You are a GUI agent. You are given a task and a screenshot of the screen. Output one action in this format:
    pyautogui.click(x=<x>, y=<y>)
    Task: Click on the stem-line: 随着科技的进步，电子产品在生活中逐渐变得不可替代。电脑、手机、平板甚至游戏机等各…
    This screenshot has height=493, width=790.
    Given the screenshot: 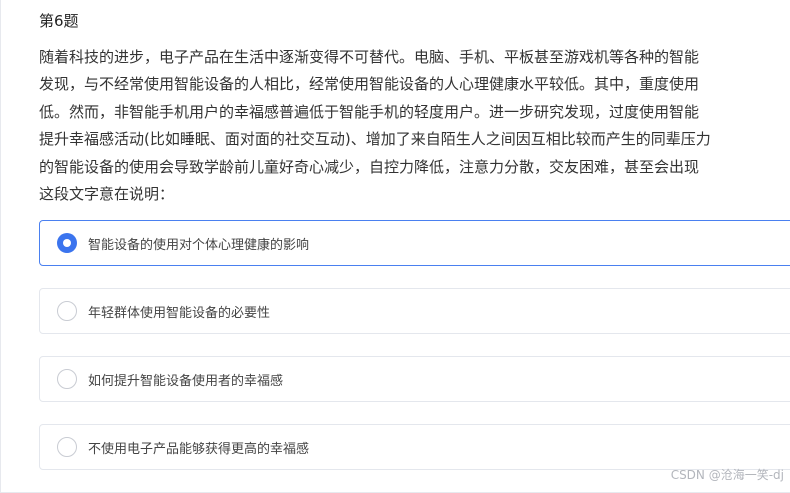 What is the action you would take?
    pyautogui.click(x=369, y=57)
    